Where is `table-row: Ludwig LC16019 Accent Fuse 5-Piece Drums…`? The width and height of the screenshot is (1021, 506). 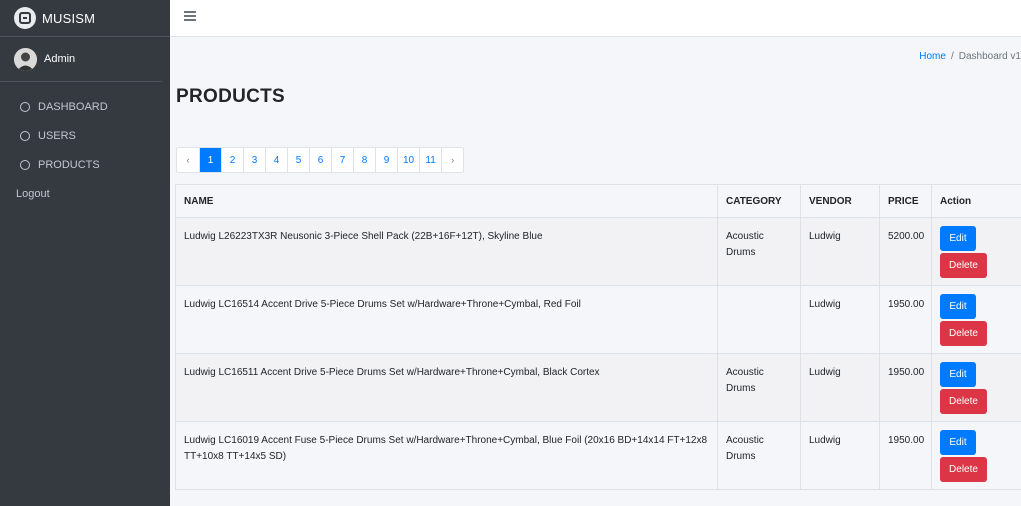 table-row: Ludwig LC16019 Accent Fuse 5-Piece Drums… is located at coordinates (598, 455).